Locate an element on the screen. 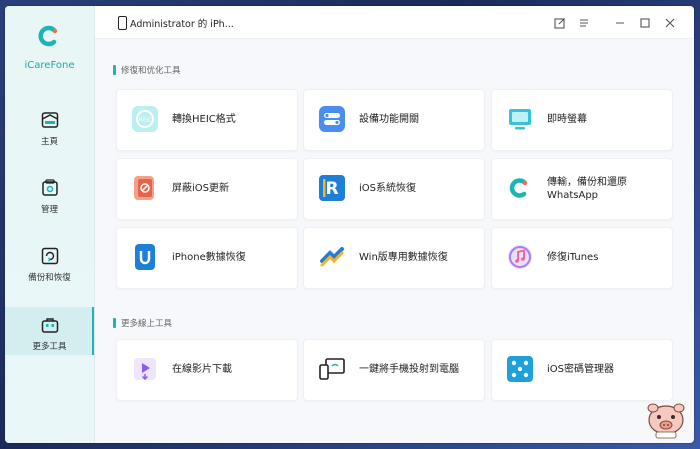  video-download-icon is located at coordinates (145, 369).